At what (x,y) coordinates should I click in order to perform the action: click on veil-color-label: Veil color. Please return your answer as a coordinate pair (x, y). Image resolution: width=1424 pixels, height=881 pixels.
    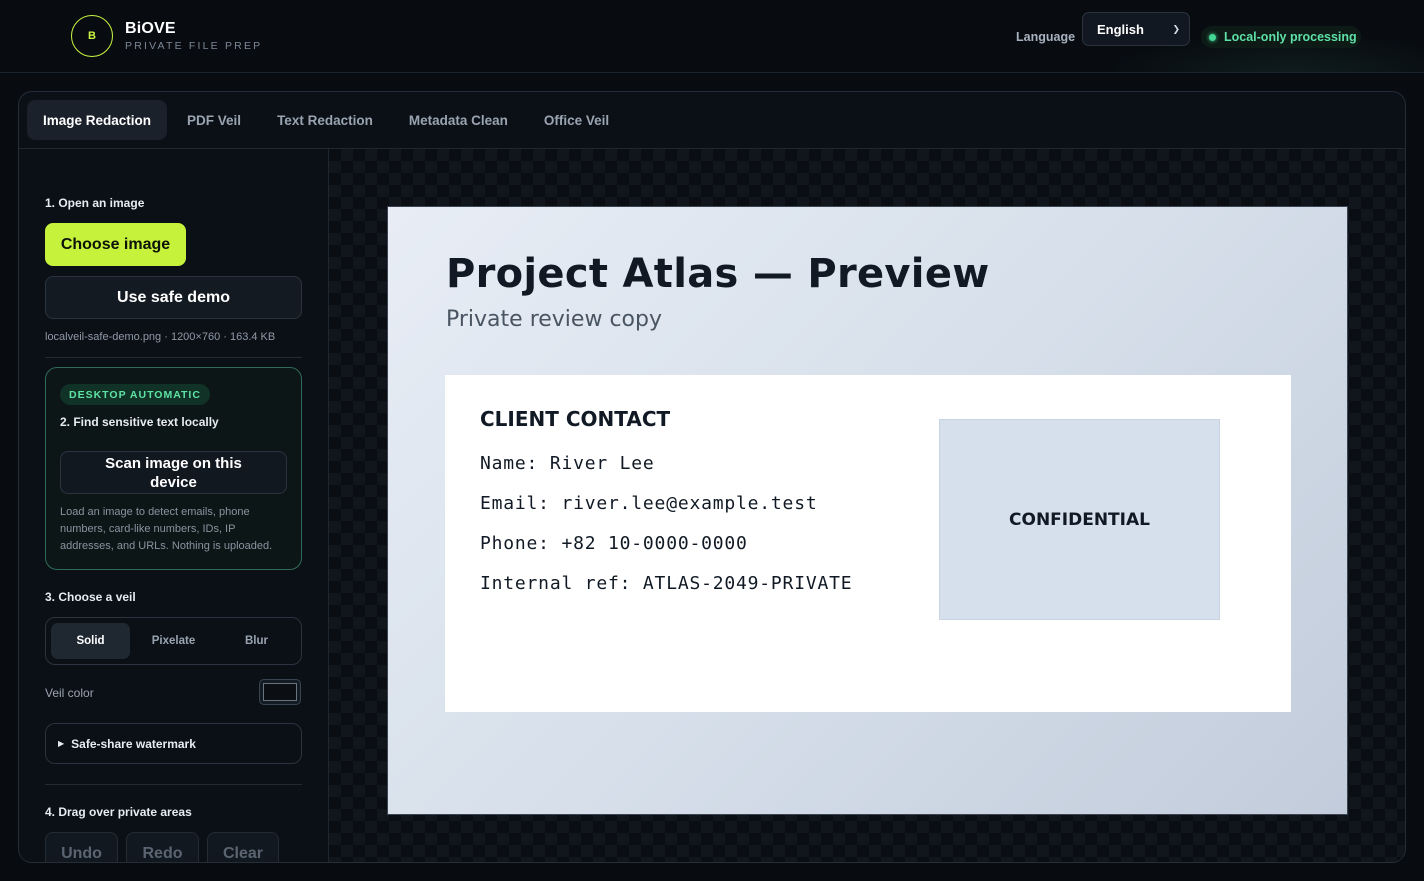
    Looking at the image, I should click on (69, 693).